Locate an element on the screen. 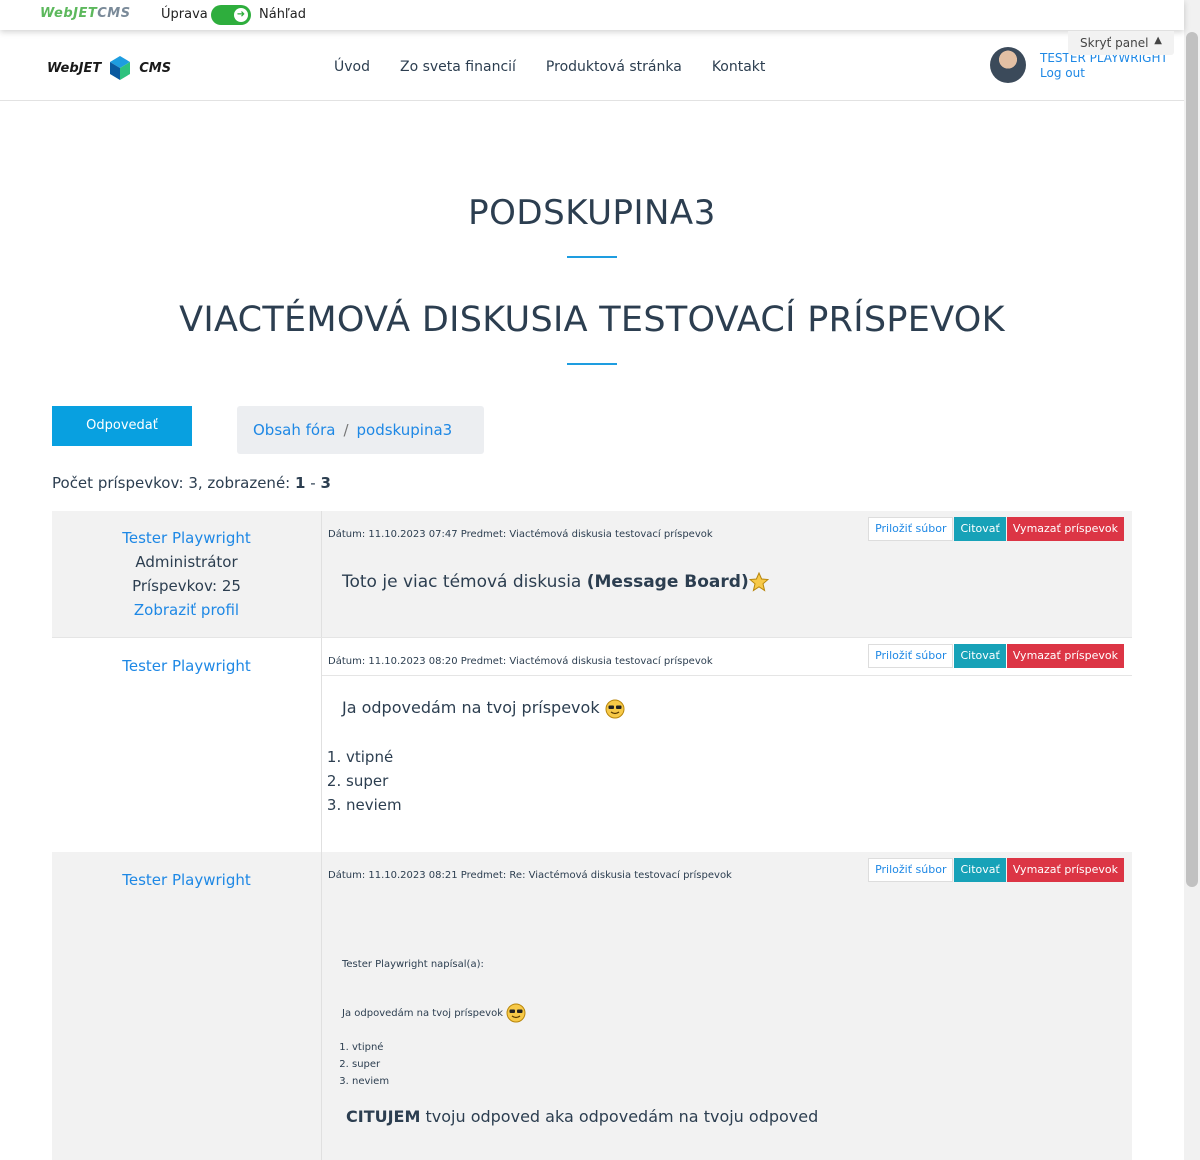 Image resolution: width=1200 pixels, height=1160 pixels. site-logo: WebJET CMS is located at coordinates (109, 68).